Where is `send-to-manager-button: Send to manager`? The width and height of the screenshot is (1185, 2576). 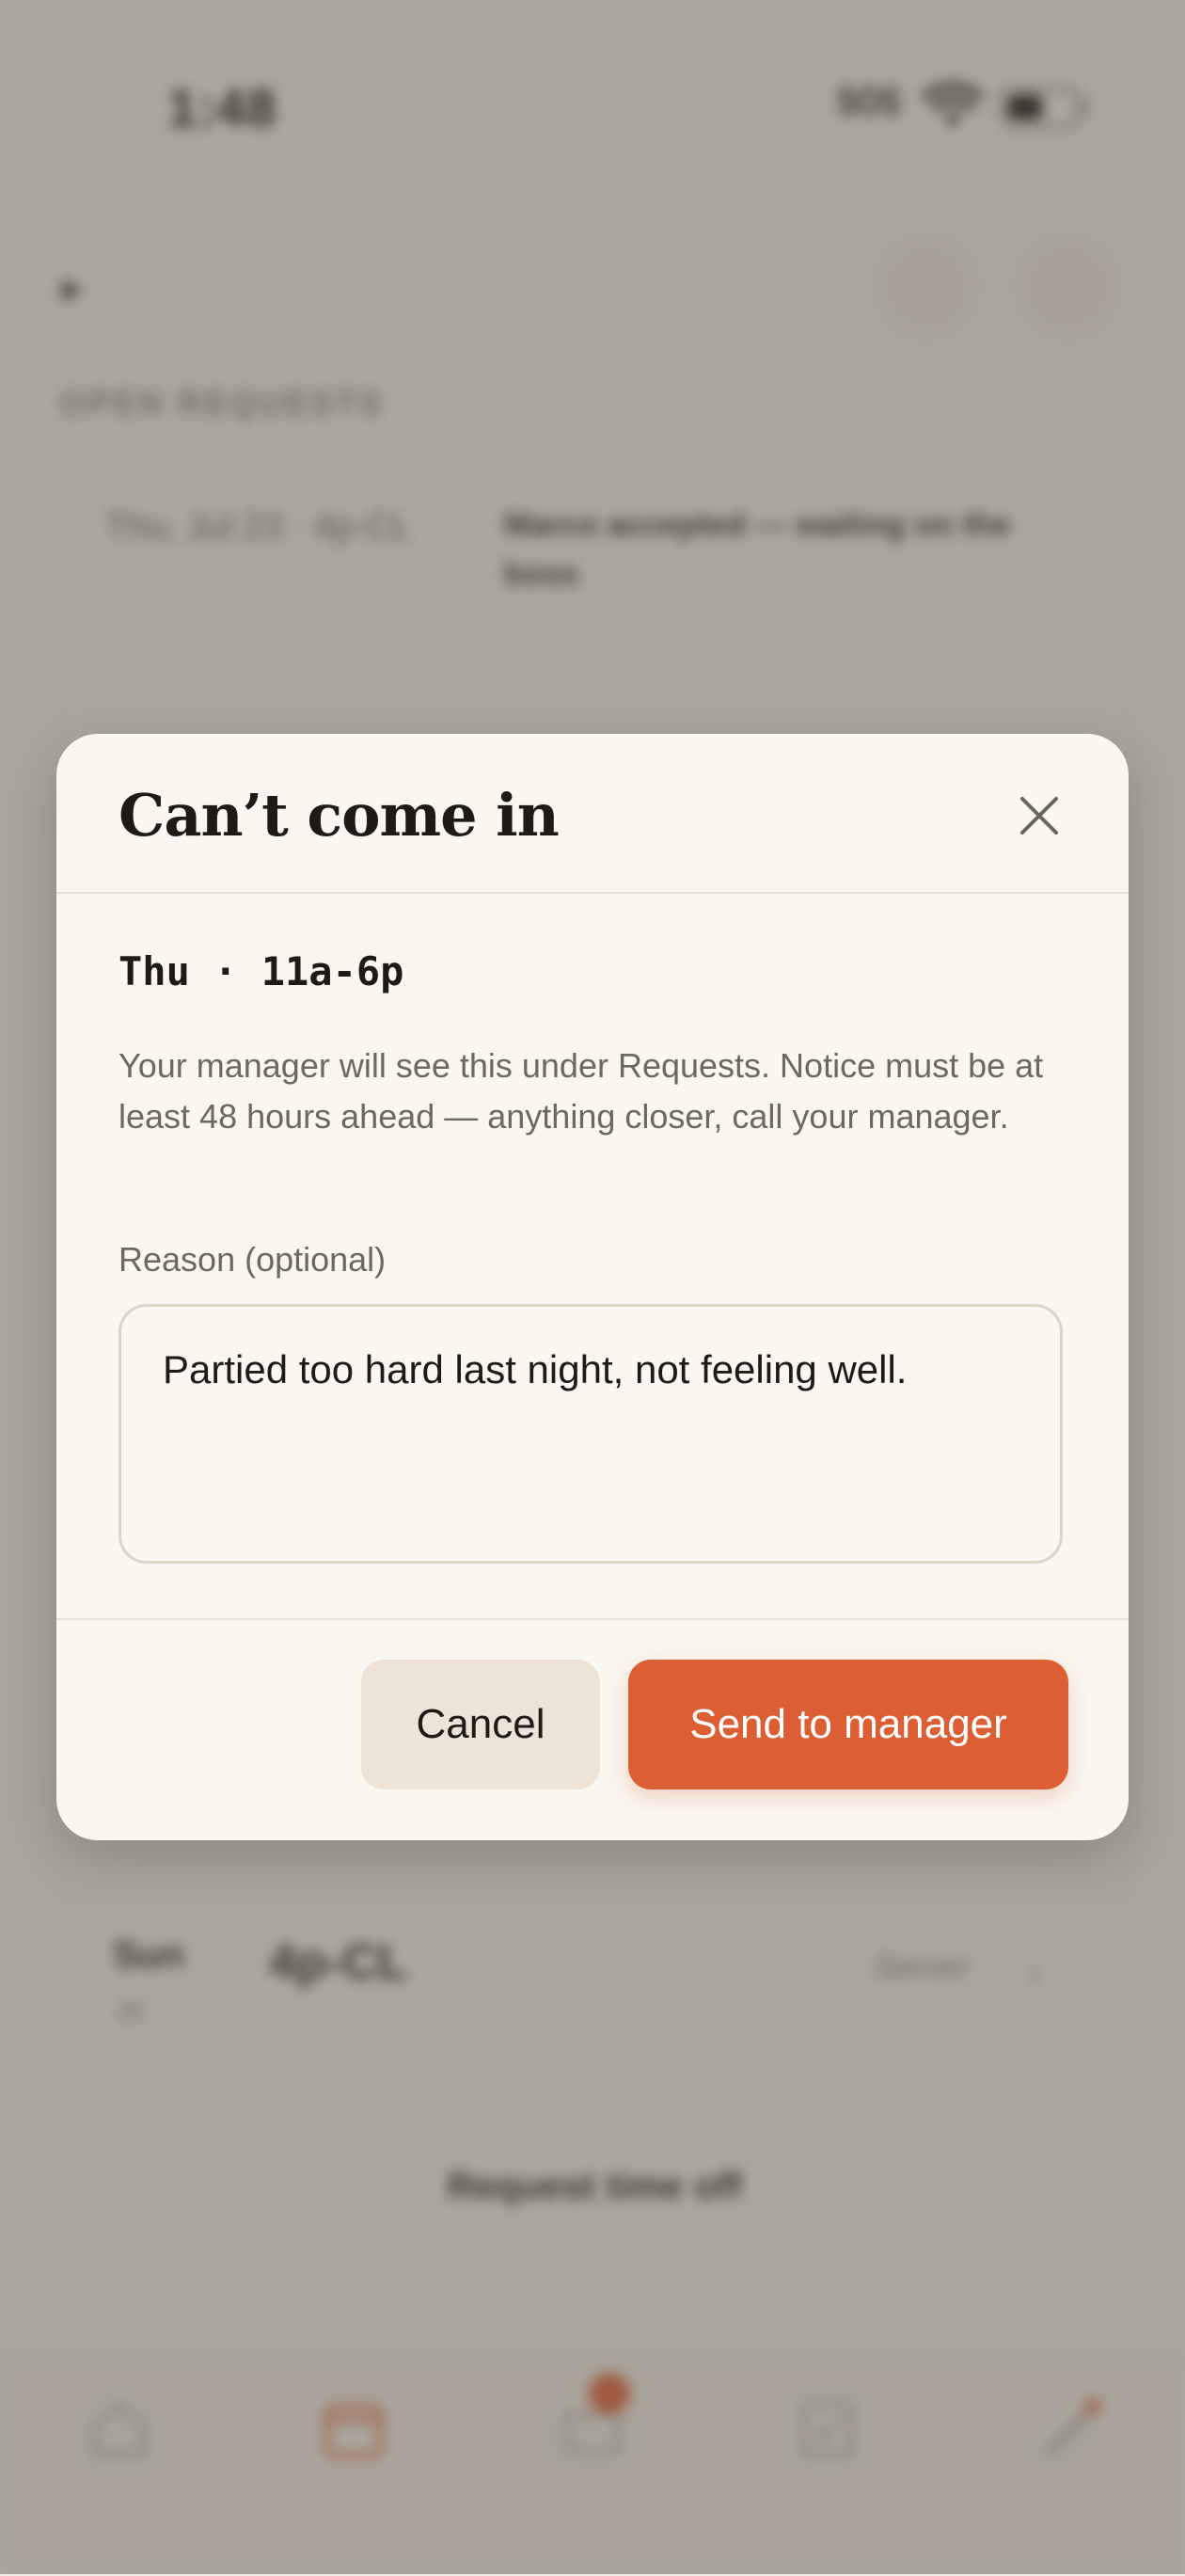
send-to-manager-button: Send to manager is located at coordinates (848, 1725).